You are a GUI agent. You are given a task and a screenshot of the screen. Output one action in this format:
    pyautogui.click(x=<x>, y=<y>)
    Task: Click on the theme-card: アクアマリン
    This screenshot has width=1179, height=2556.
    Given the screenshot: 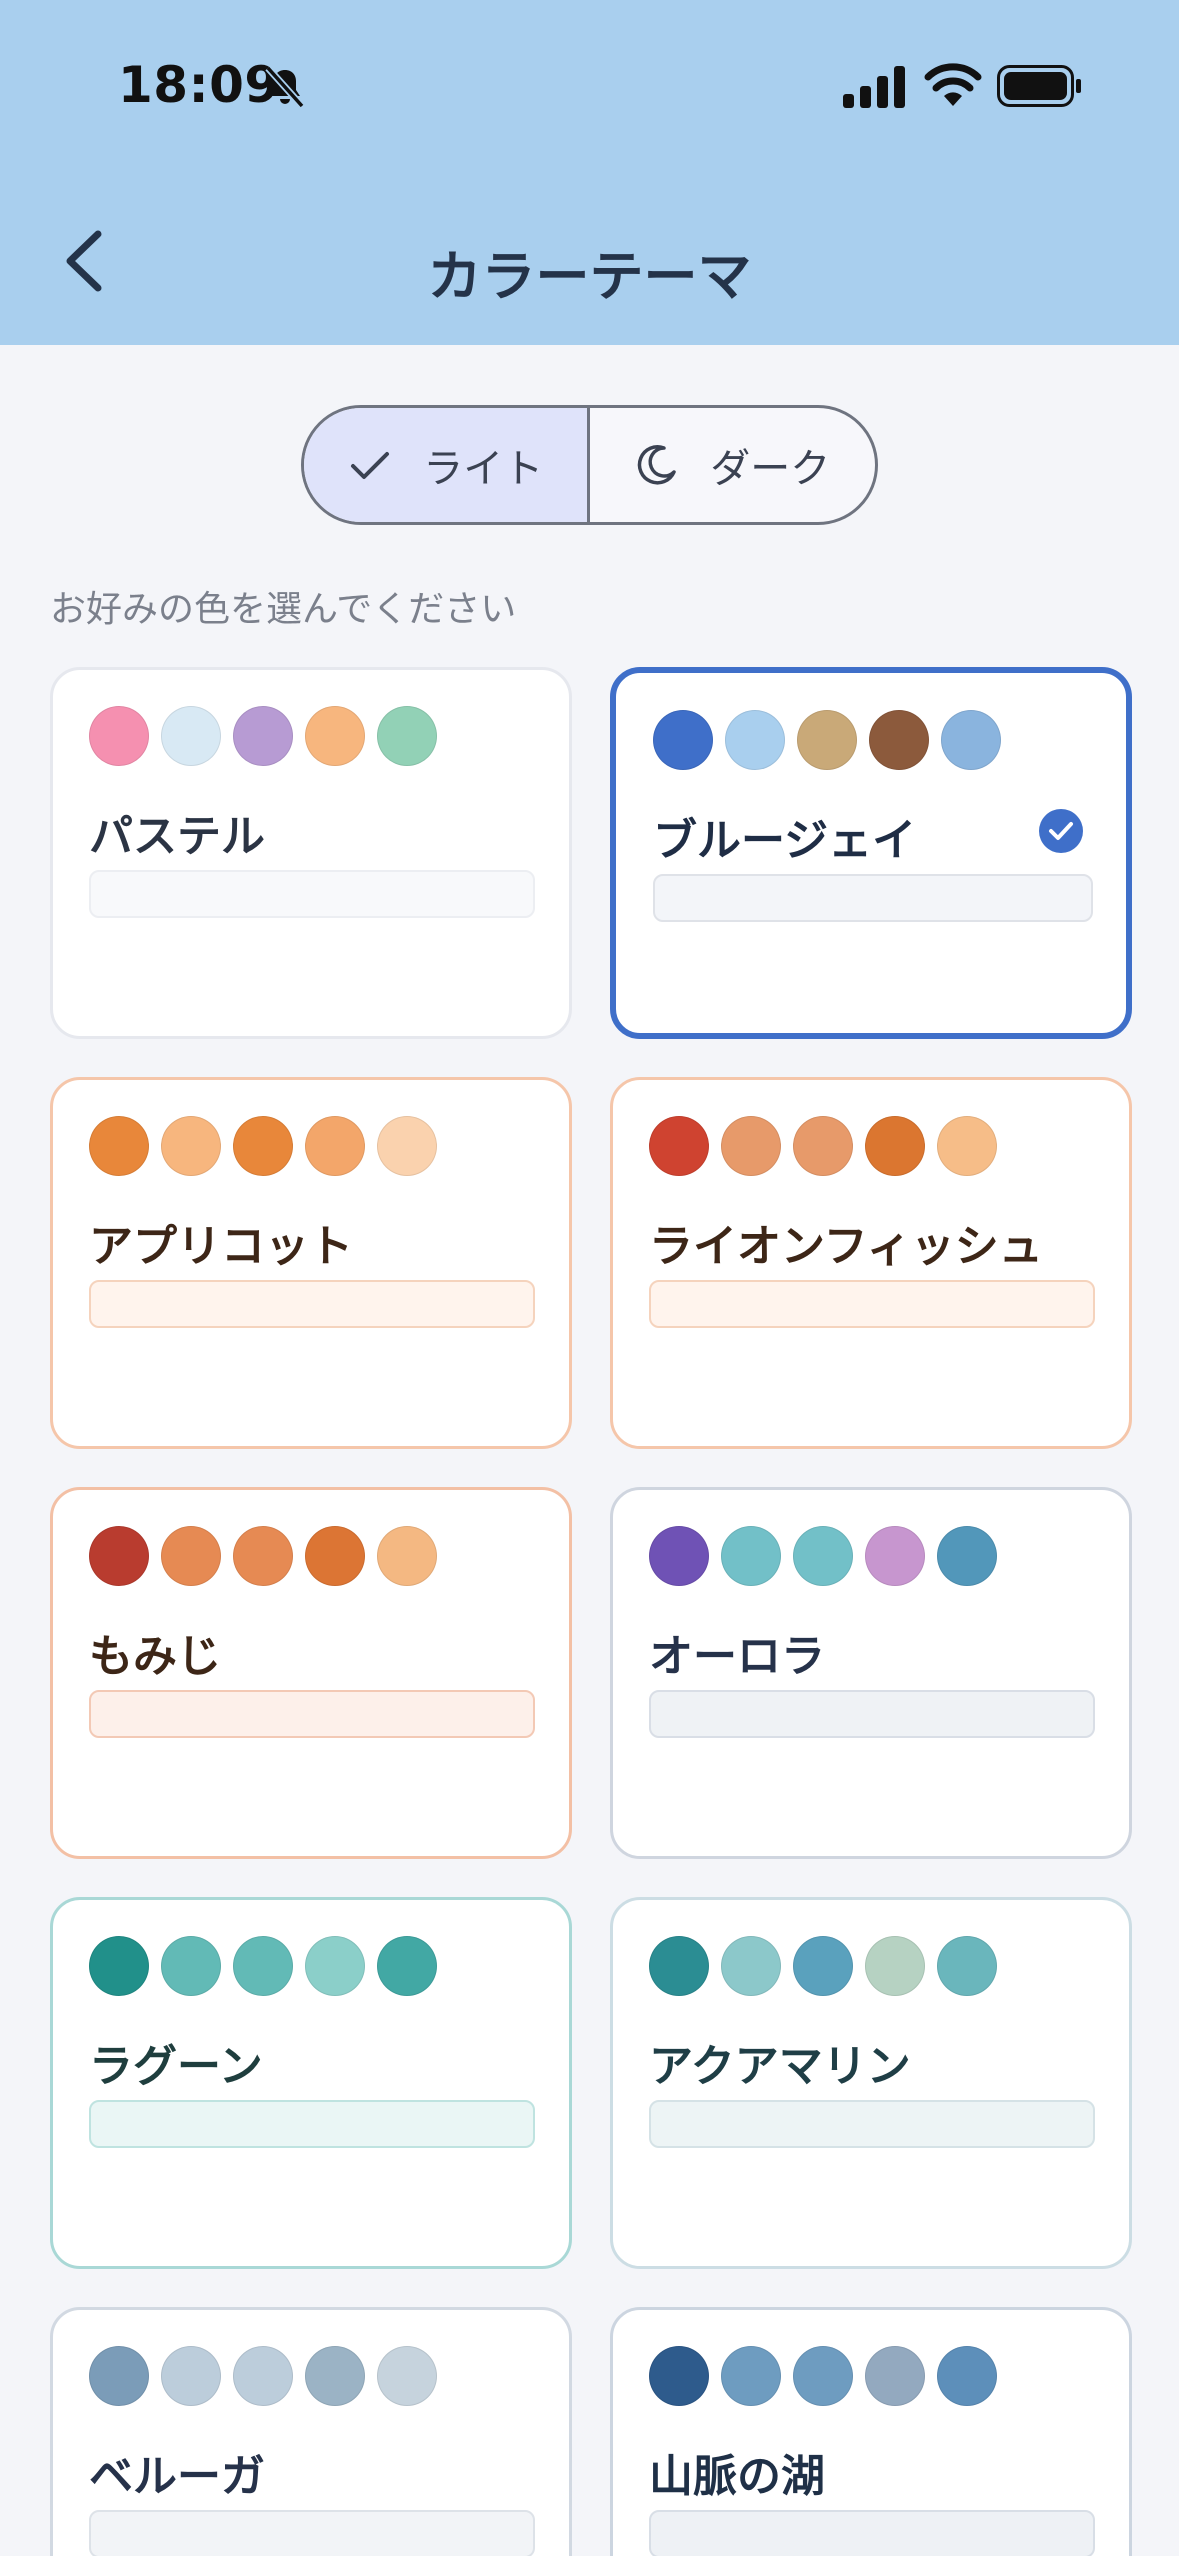 What is the action you would take?
    pyautogui.click(x=871, y=2083)
    